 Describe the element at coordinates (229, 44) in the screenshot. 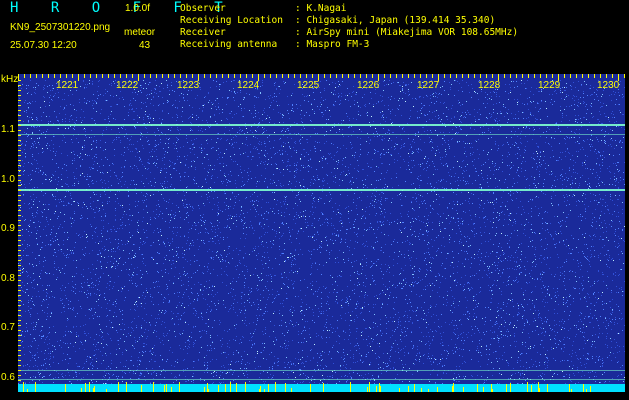

I see `info-label: Receiving antenna` at that location.